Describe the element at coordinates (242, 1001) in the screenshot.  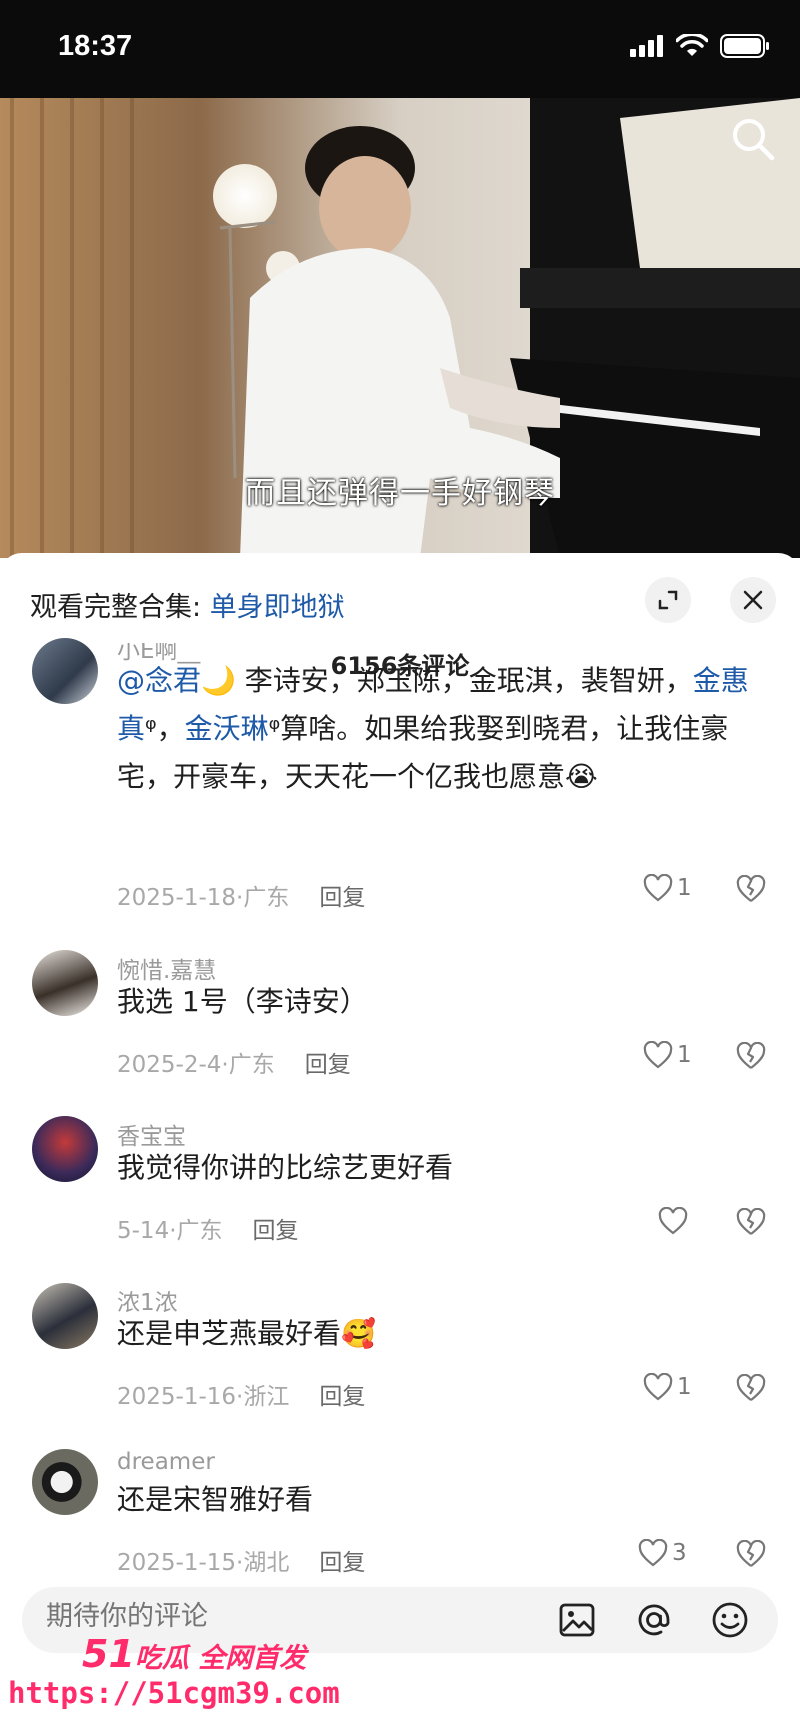
I see `comment-text: 我选 1号（李诗安）` at that location.